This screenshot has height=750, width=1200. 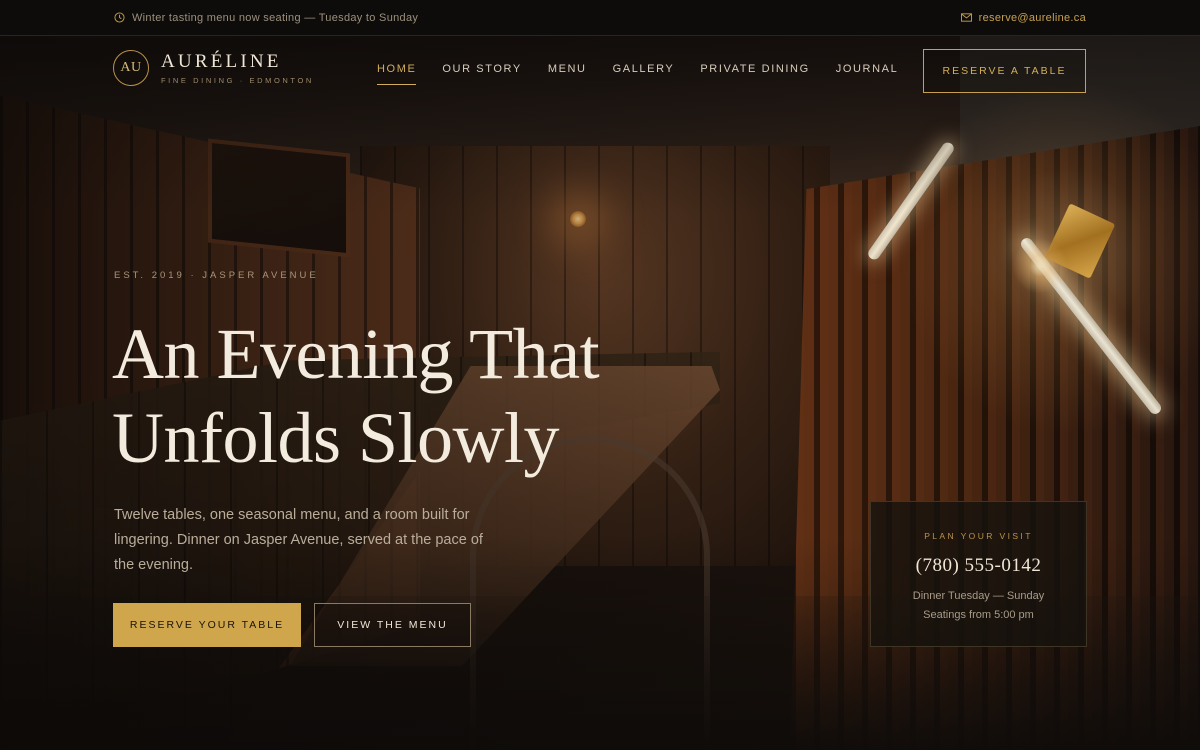 What do you see at coordinates (1004, 71) in the screenshot?
I see `reserve-table-button: RESERVE A TABLE` at bounding box center [1004, 71].